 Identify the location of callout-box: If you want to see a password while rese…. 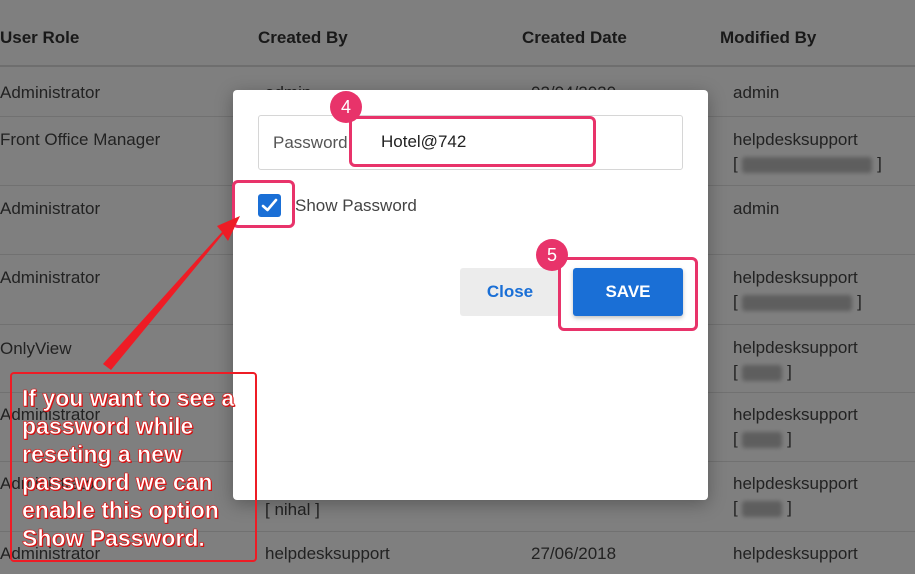
(133, 467).